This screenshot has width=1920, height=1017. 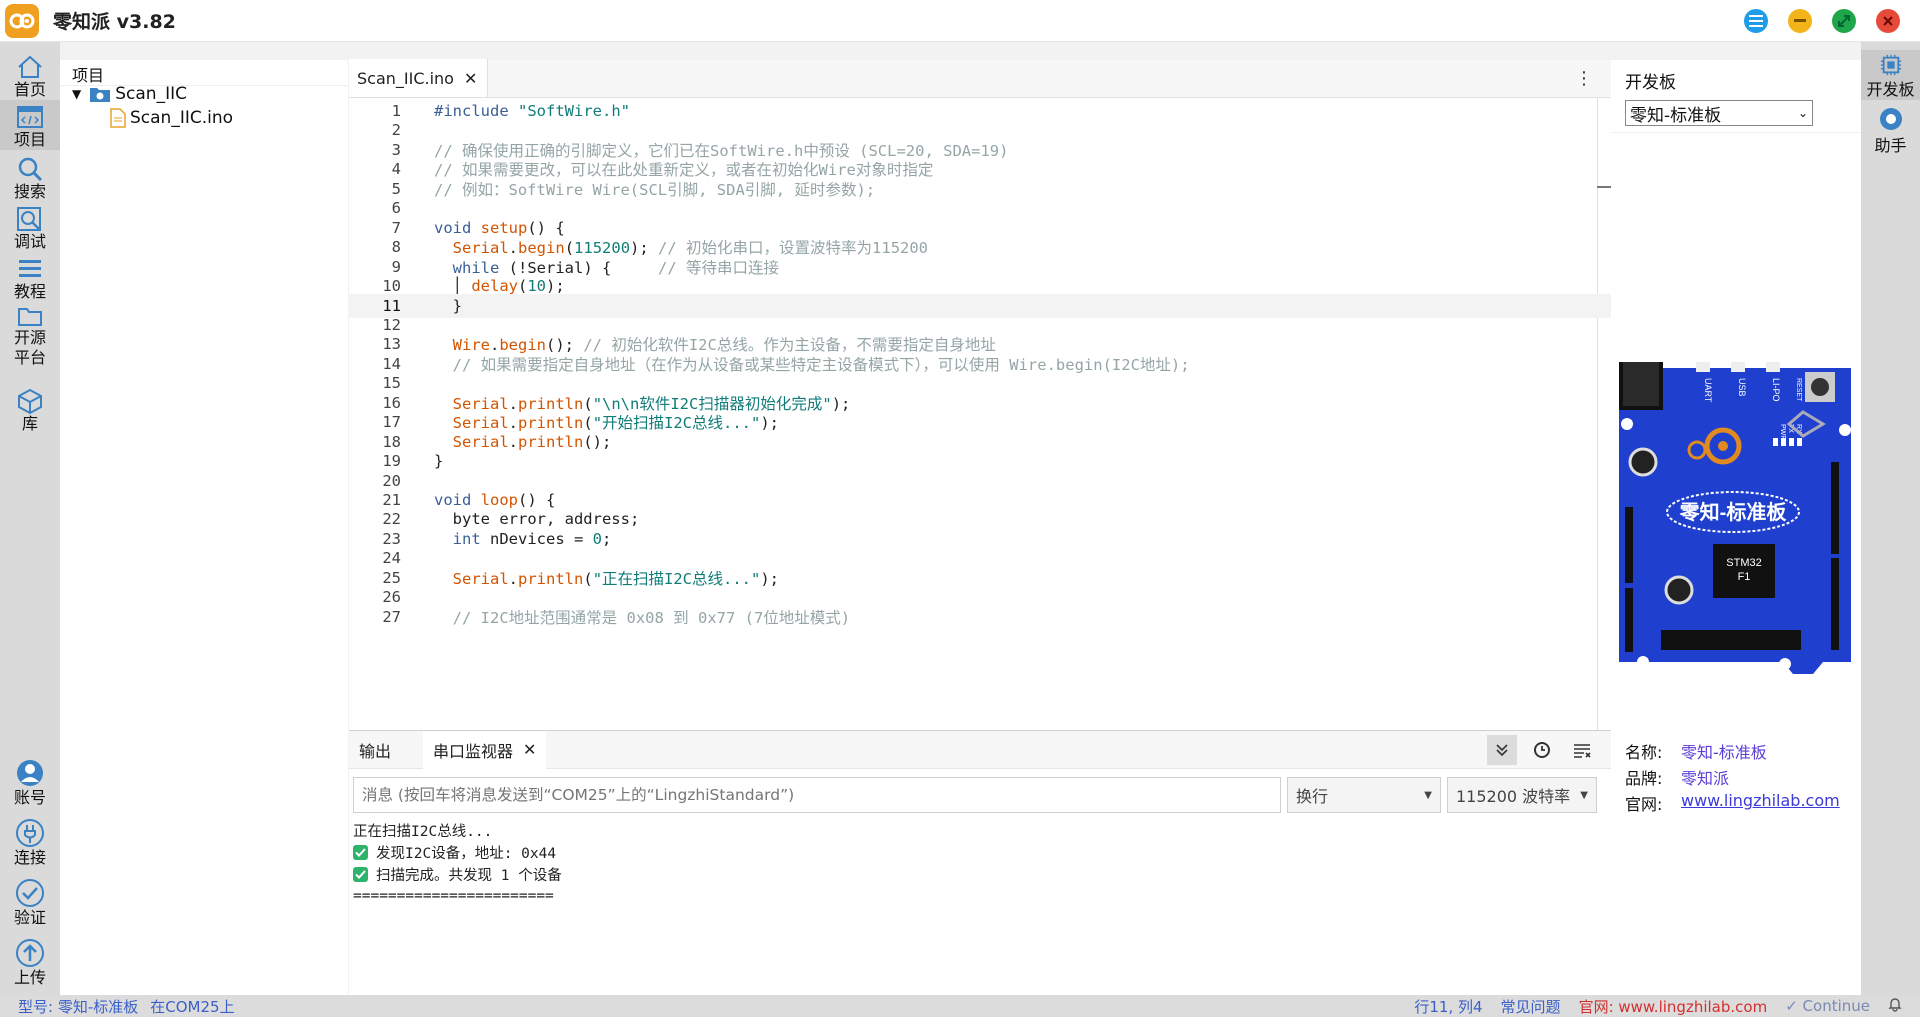 I want to click on code-token: 0, so click(x=597, y=538).